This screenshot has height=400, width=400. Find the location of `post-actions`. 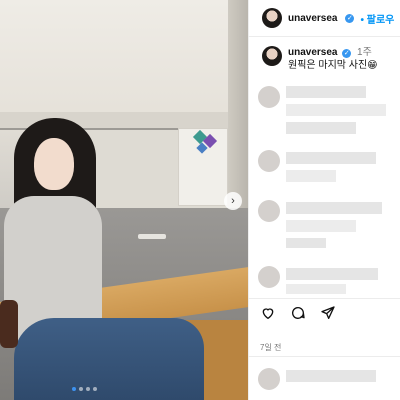

post-actions is located at coordinates (298, 313).